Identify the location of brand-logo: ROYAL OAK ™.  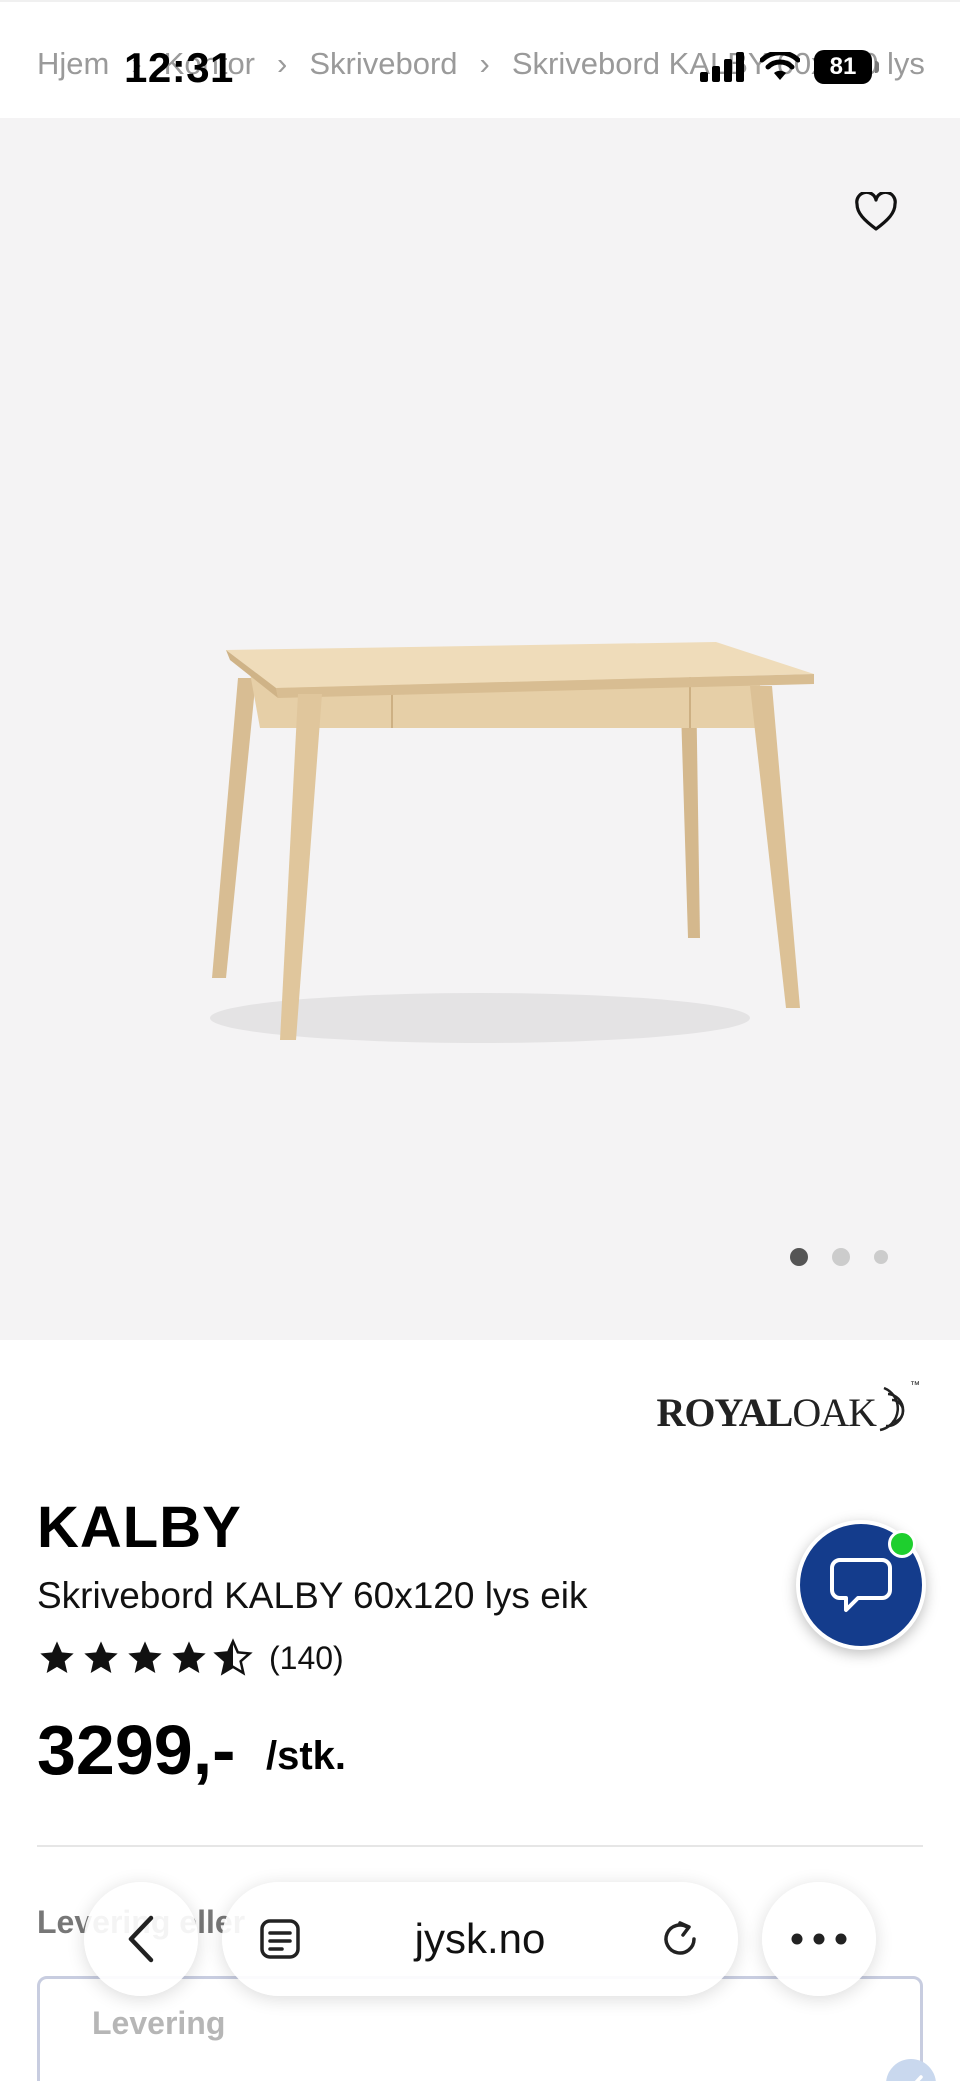
(788, 1408).